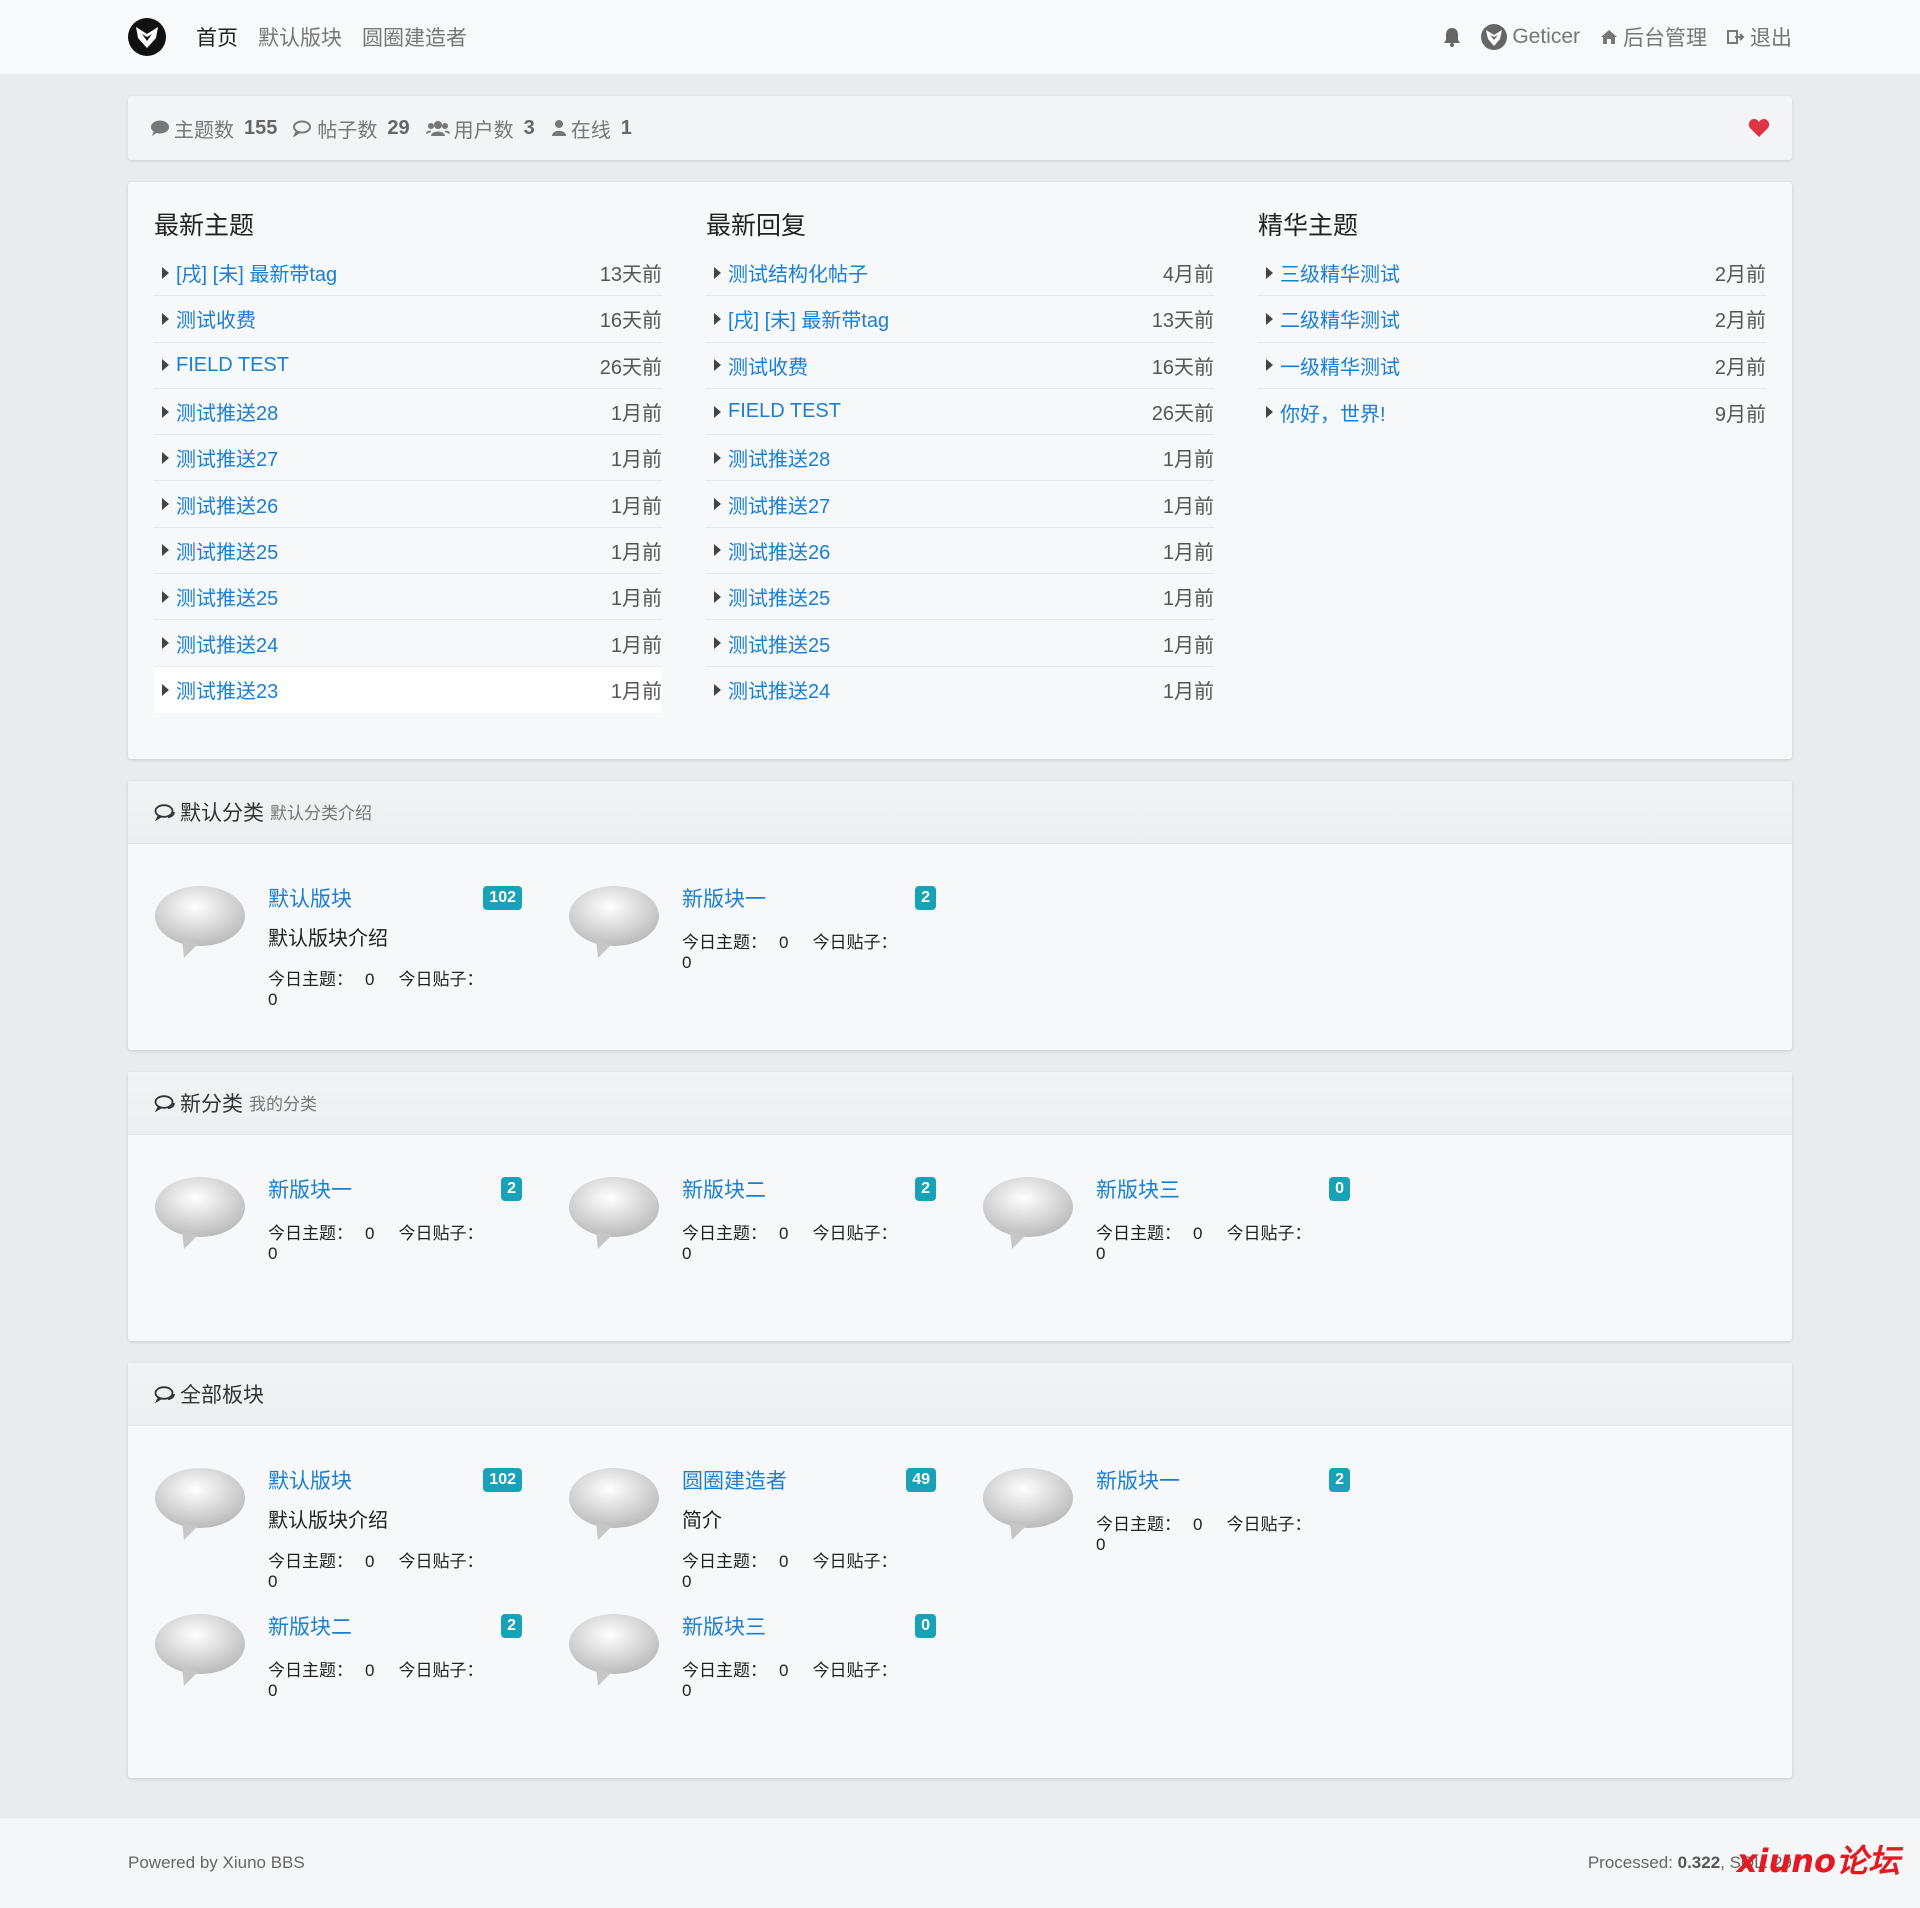 The width and height of the screenshot is (1920, 1908). Describe the element at coordinates (734, 1480) in the screenshot. I see `forum-link: 圆圈建造者` at that location.